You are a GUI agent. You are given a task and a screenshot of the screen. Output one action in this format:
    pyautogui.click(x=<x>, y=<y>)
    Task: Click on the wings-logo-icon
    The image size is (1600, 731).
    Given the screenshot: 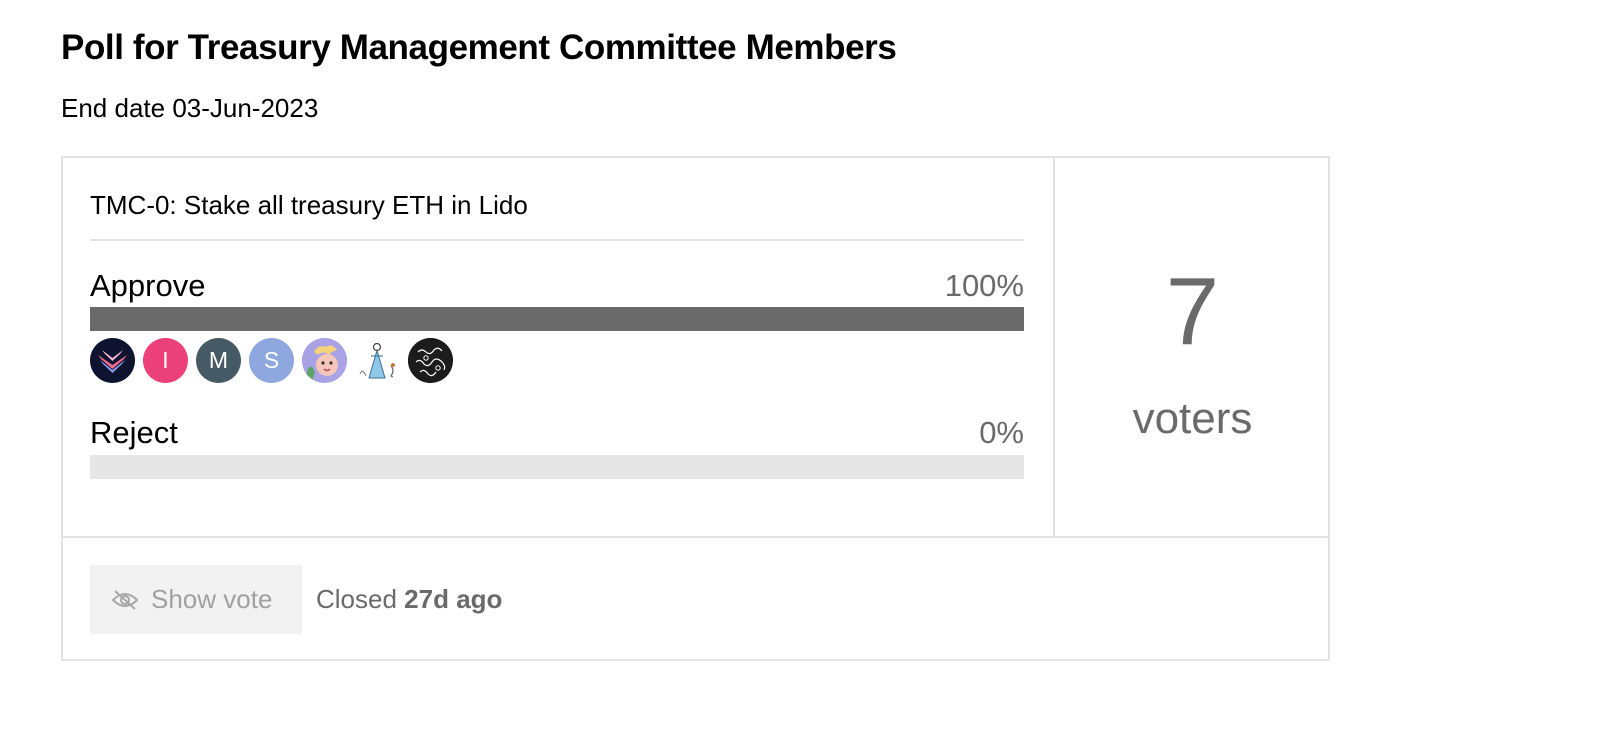 What is the action you would take?
    pyautogui.click(x=112, y=361)
    